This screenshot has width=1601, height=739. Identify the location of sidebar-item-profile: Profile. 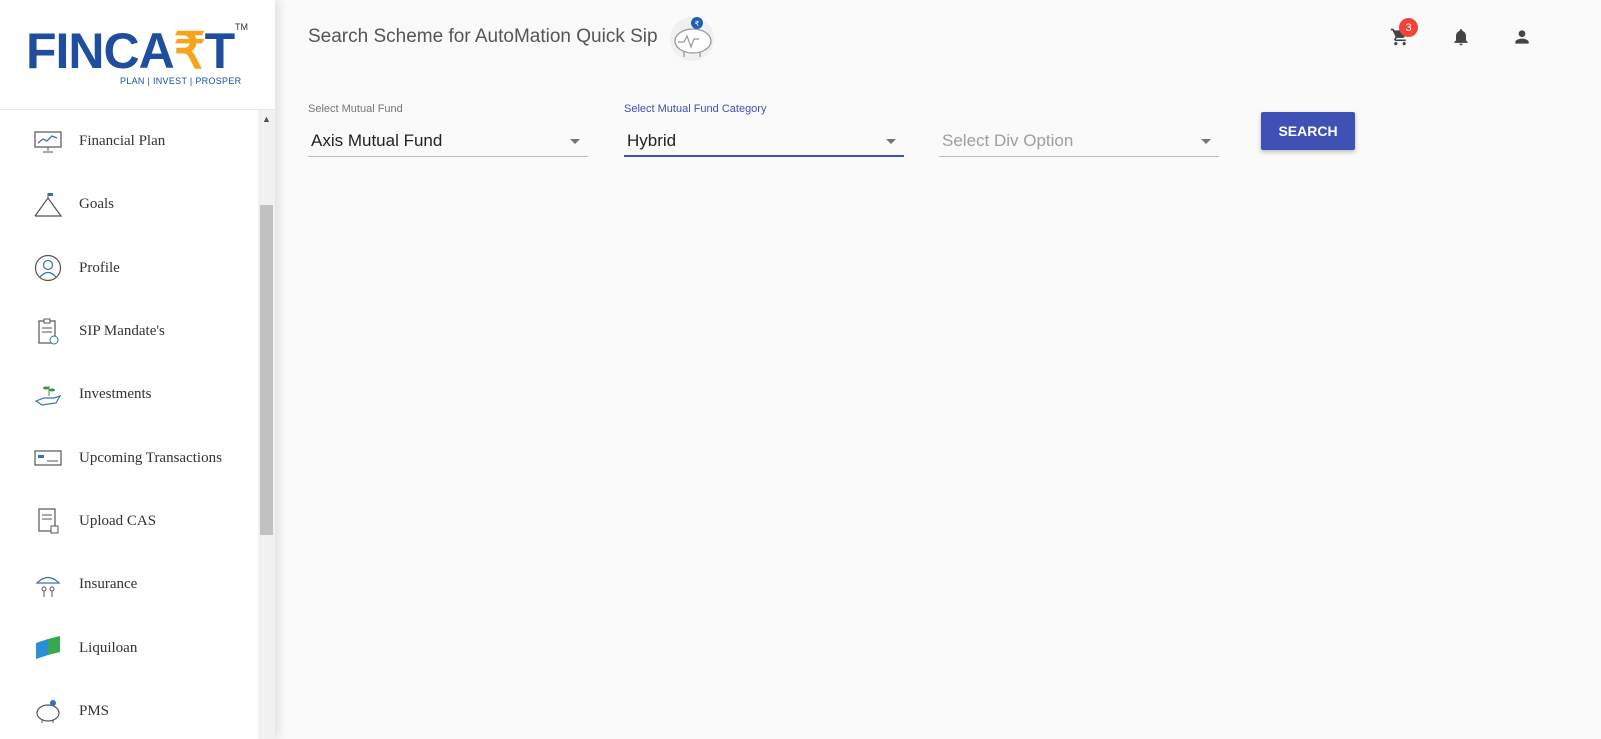
(129, 268).